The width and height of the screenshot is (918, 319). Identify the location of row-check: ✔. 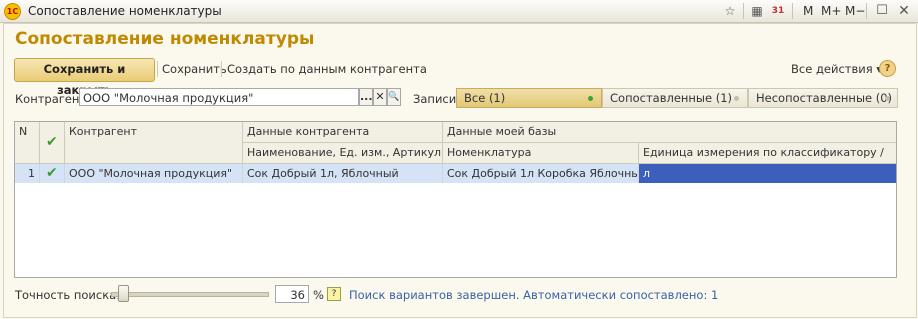
(52, 173).